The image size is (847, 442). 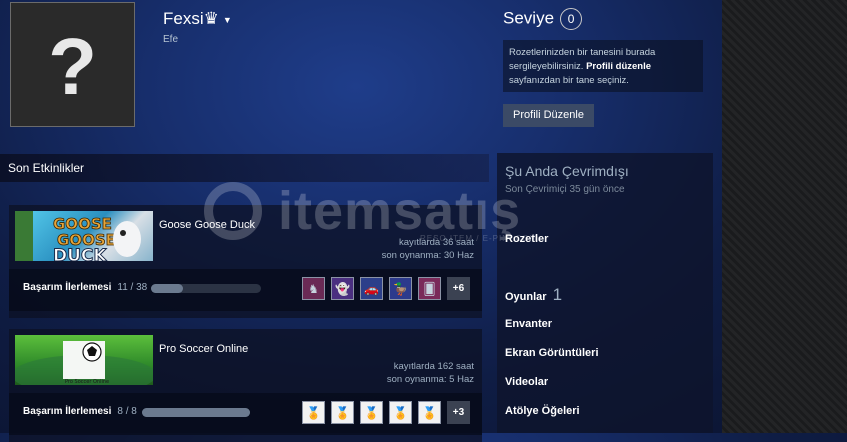 What do you see at coordinates (528, 324) in the screenshot?
I see `sidebar-item-inventory: Envanter` at bounding box center [528, 324].